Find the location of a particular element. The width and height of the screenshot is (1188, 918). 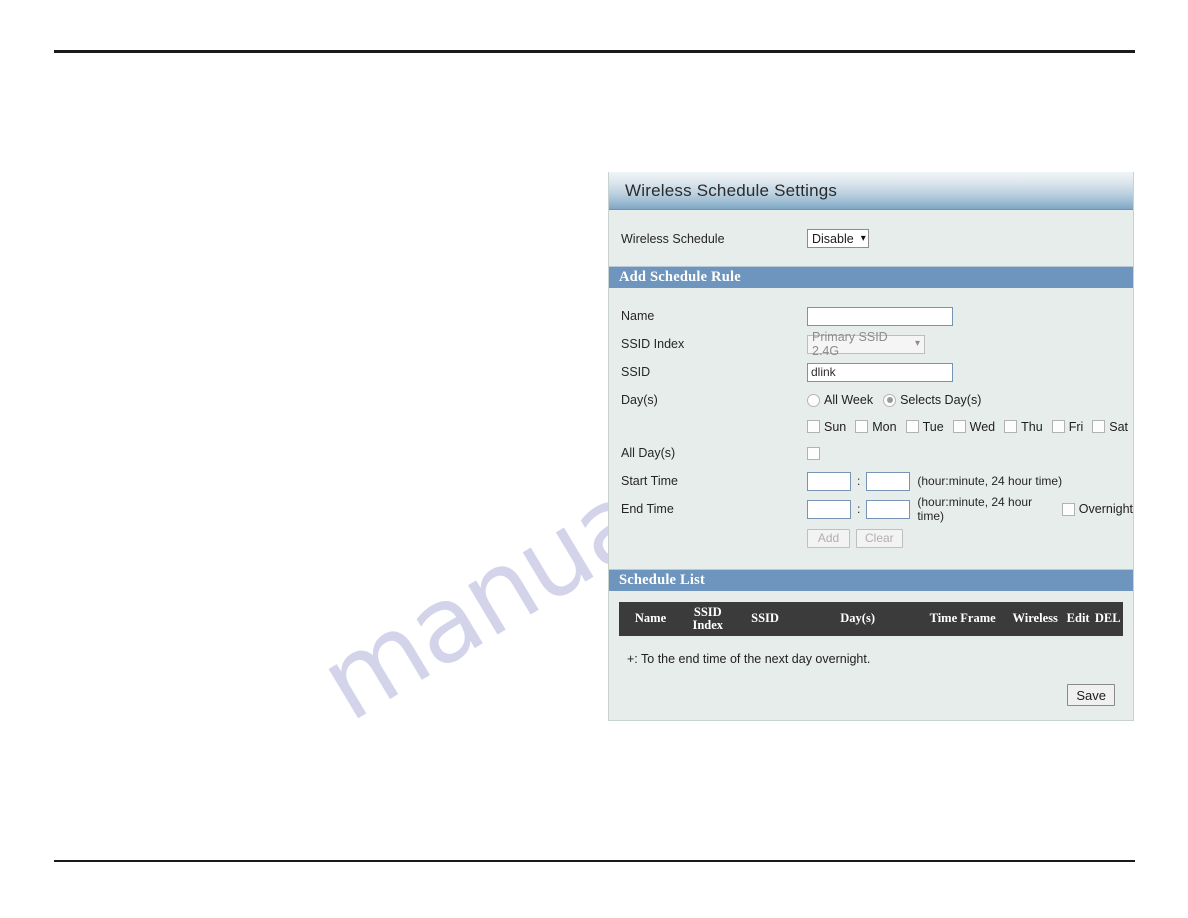

start-time-minute-input is located at coordinates (888, 481).